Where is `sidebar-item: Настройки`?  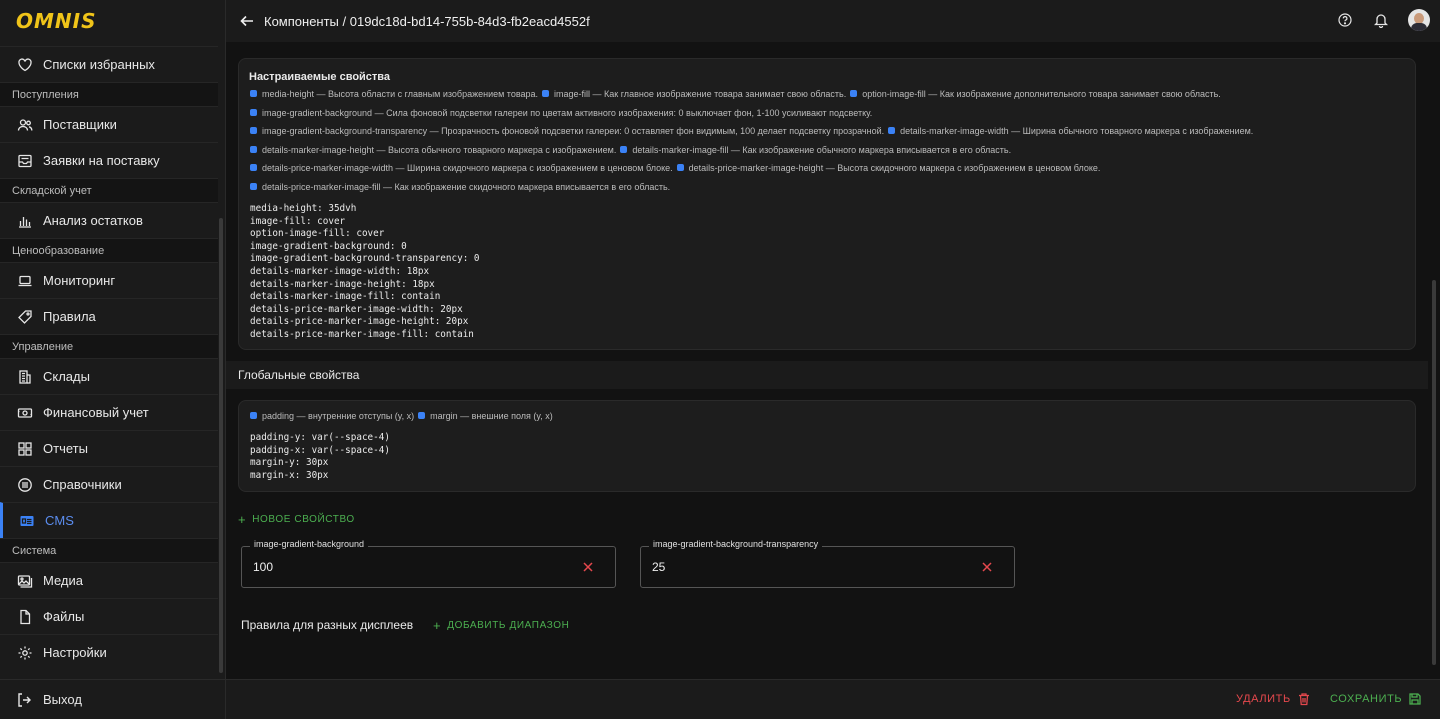 sidebar-item: Настройки is located at coordinates (109, 652).